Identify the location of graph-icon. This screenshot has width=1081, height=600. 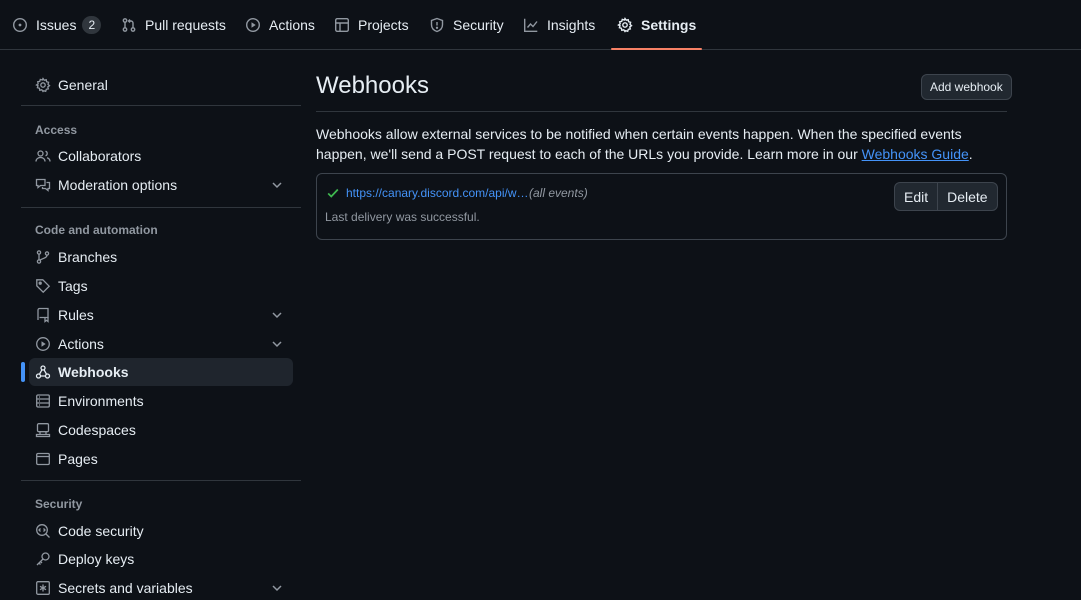
(531, 25).